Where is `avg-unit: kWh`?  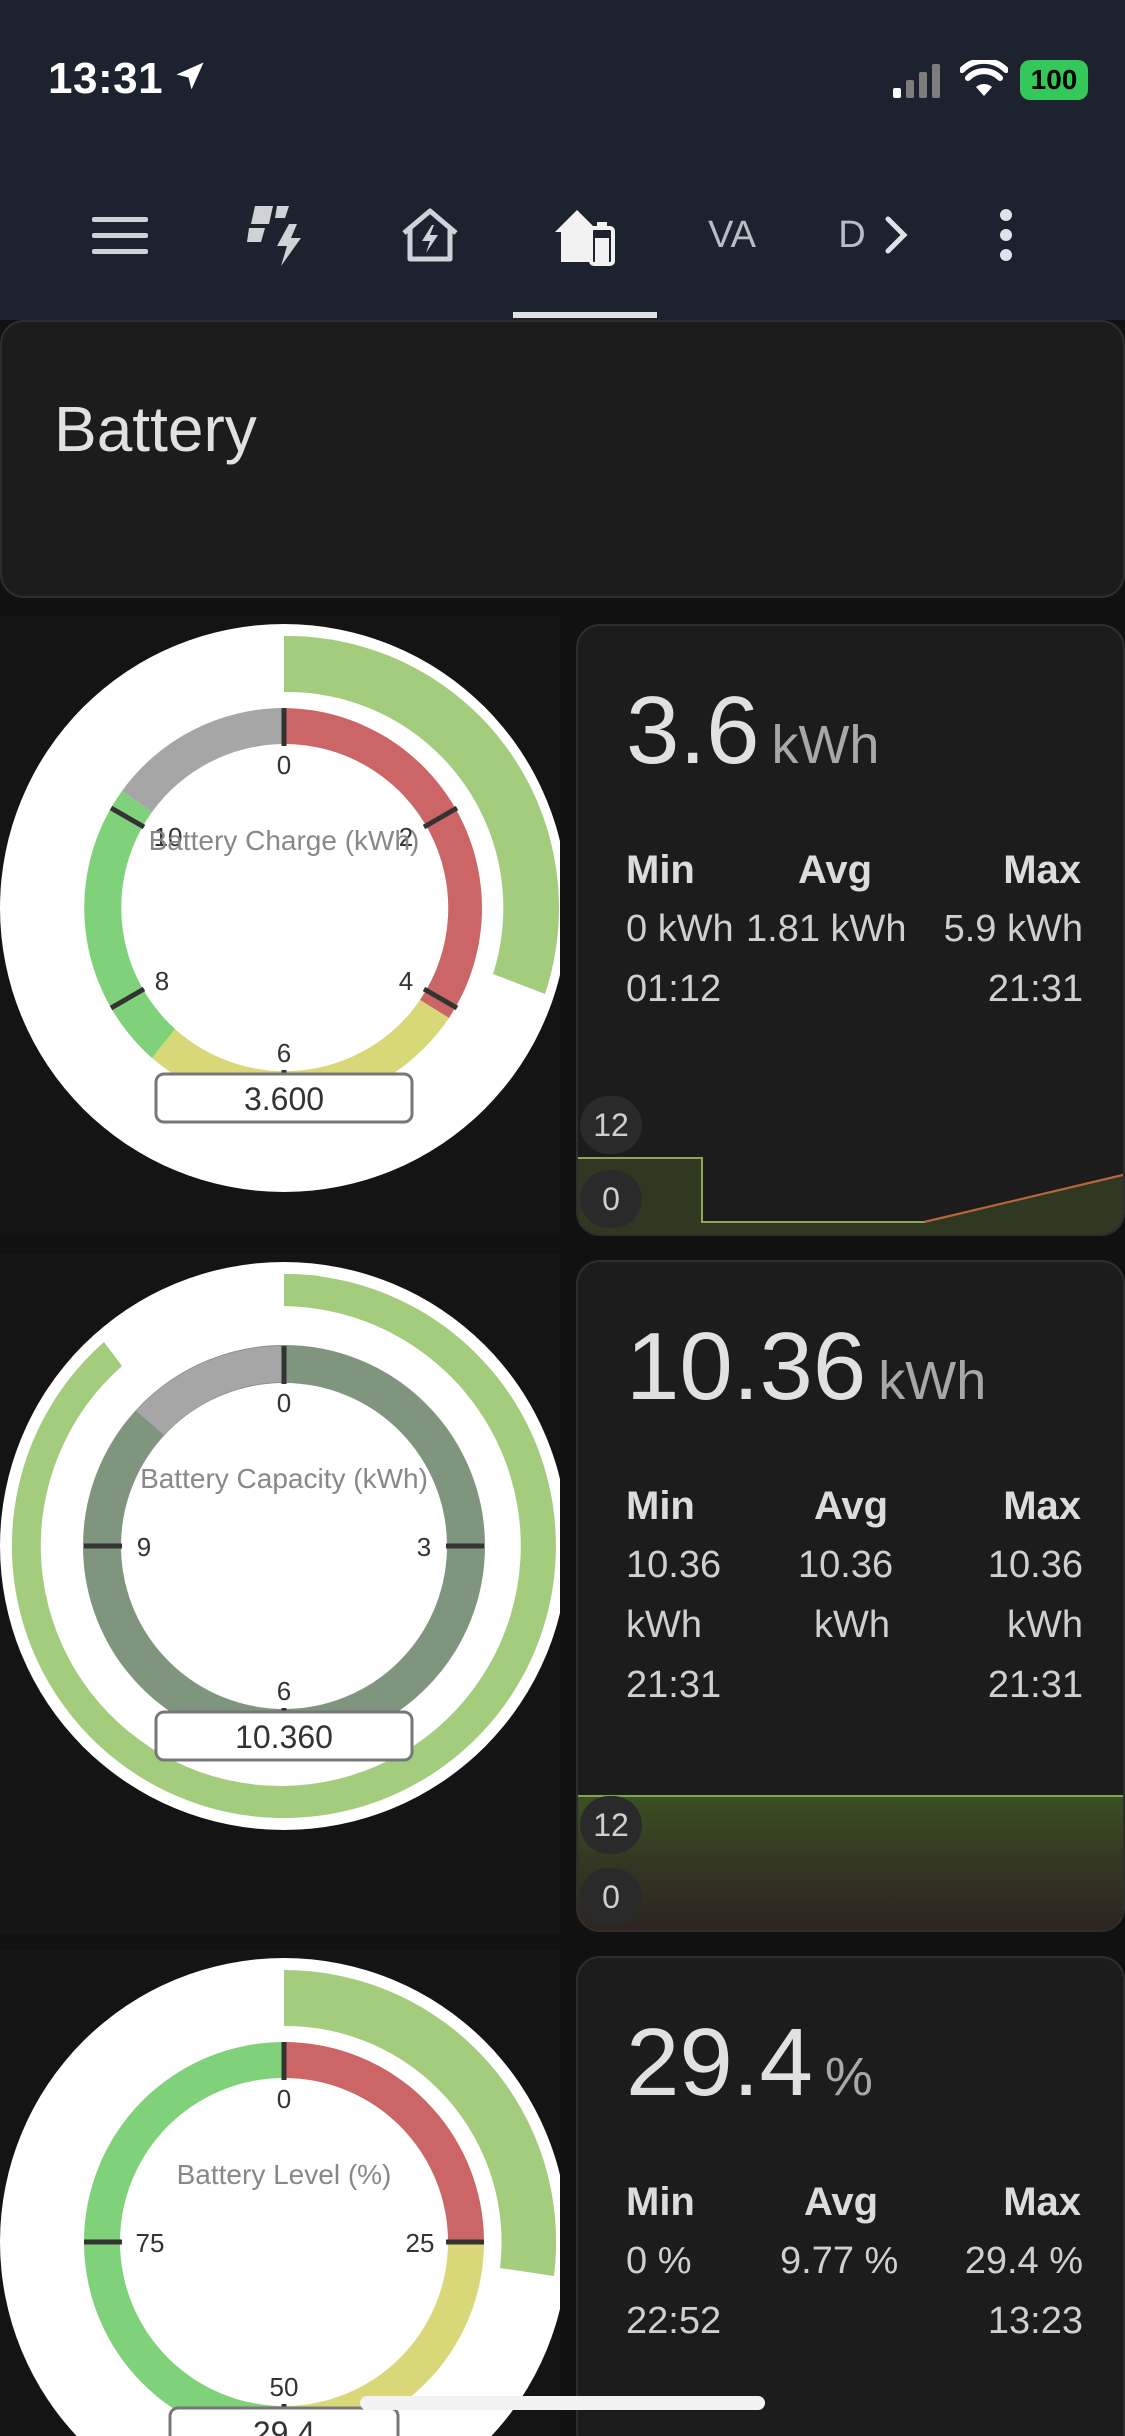 avg-unit: kWh is located at coordinates (852, 1625).